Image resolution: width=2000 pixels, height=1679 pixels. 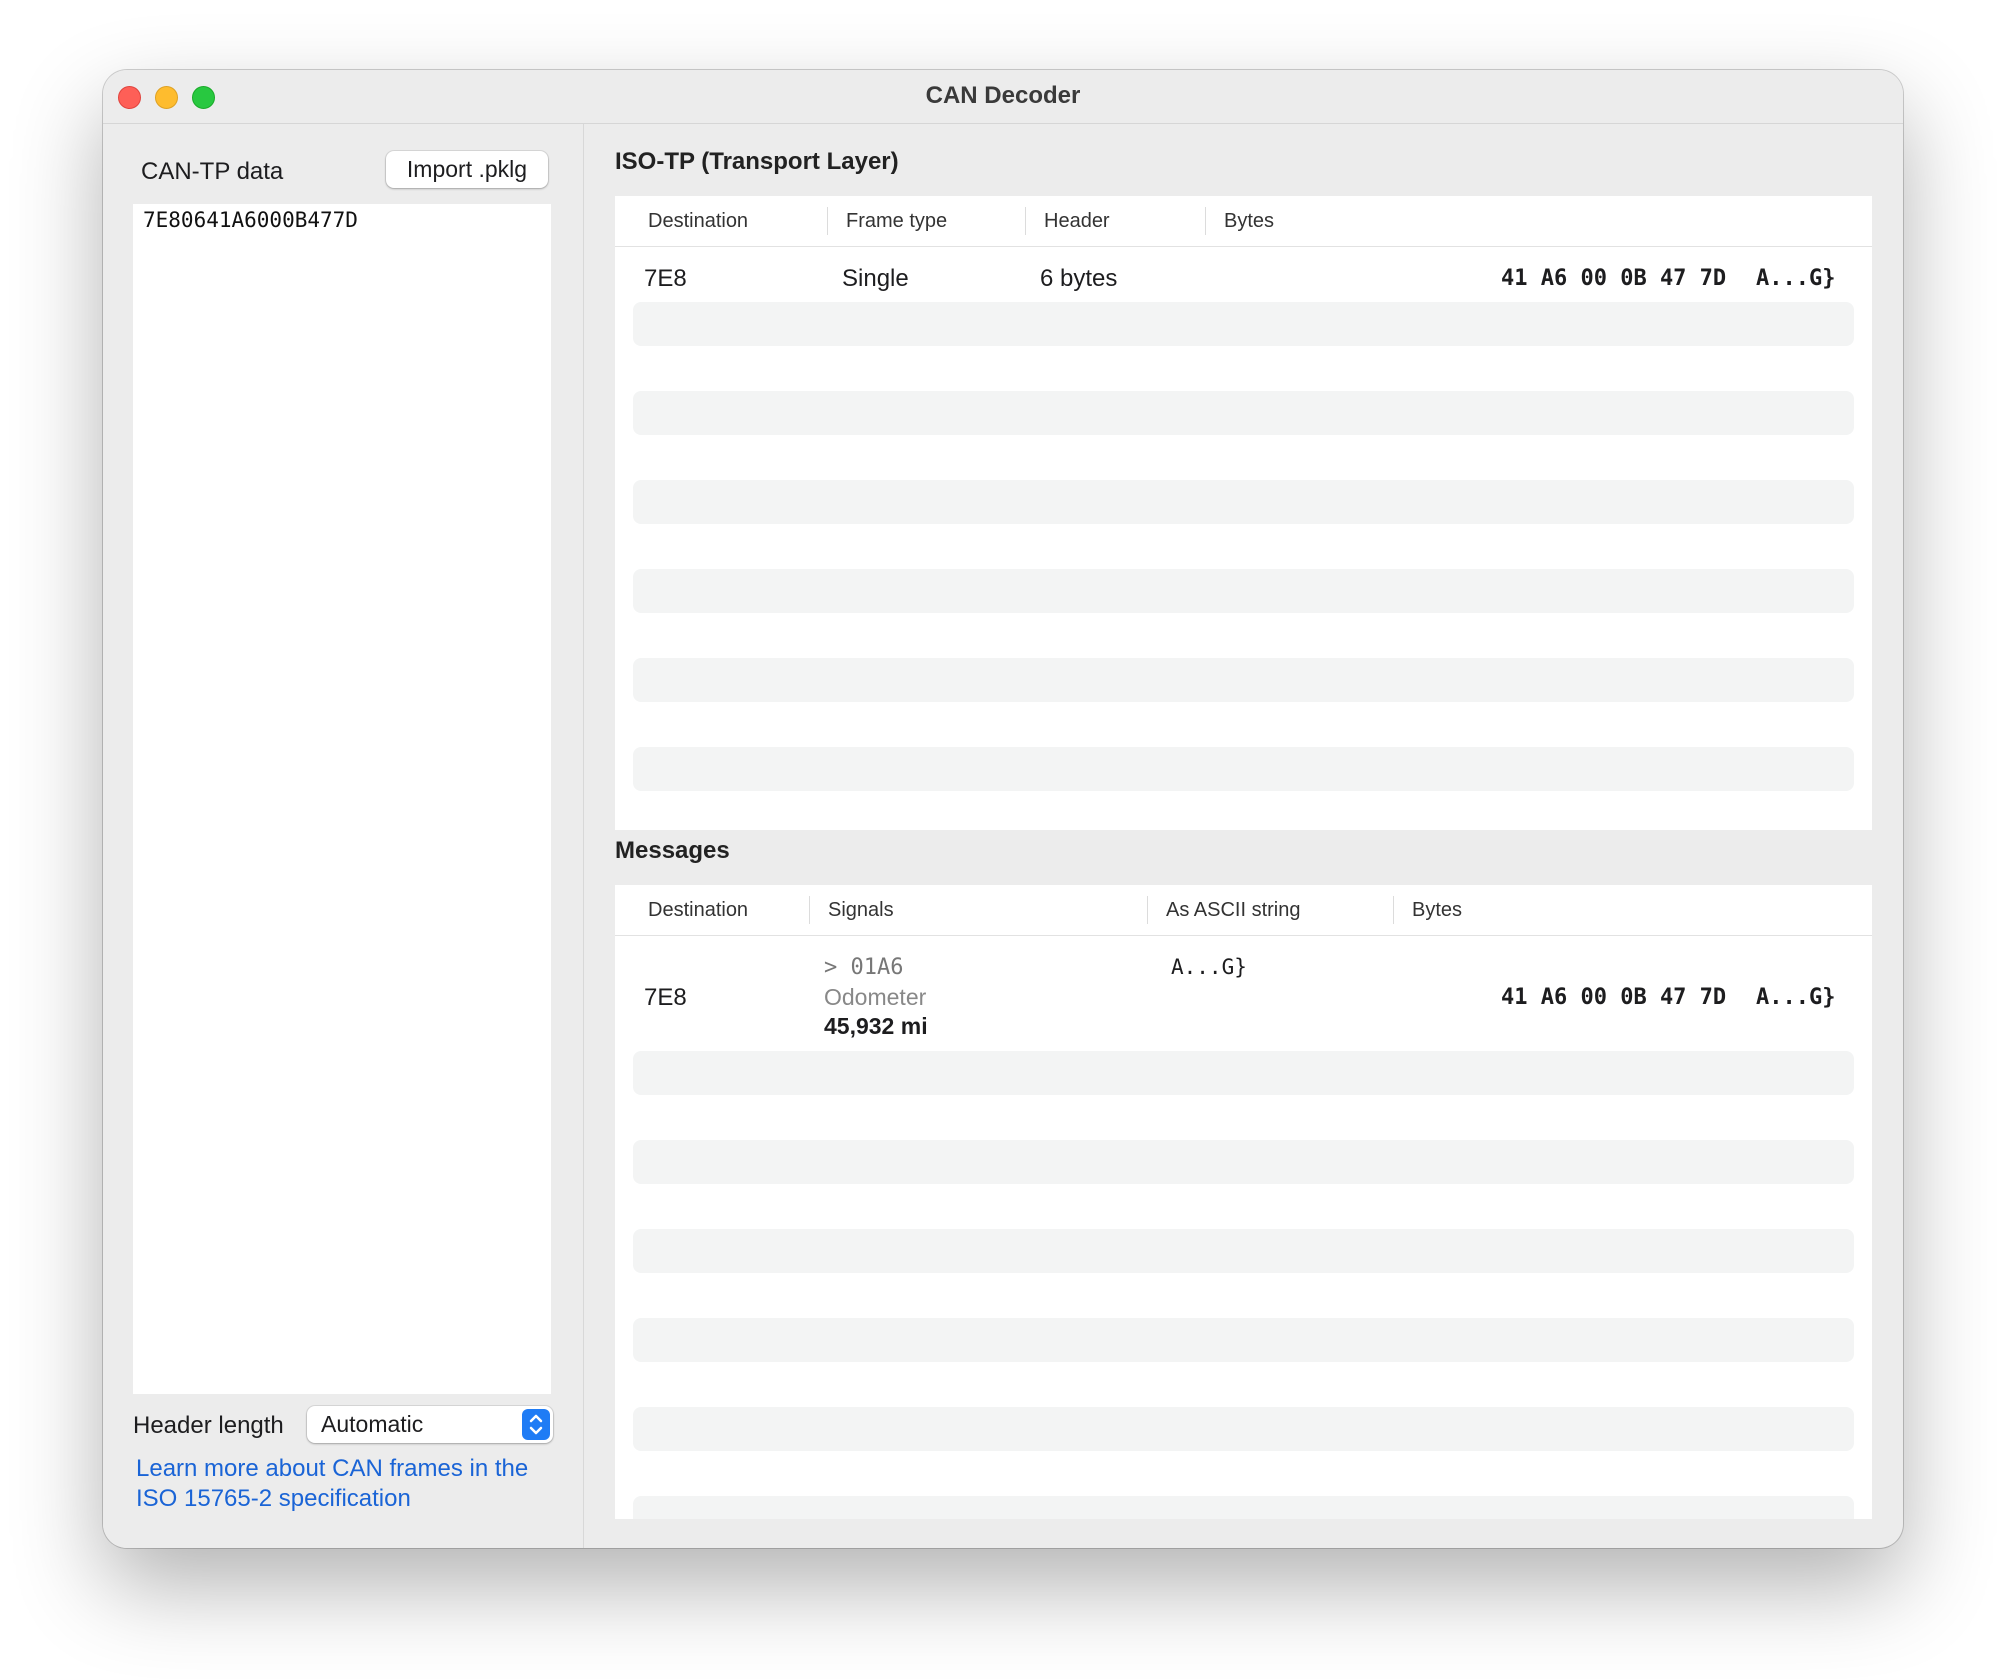 What do you see at coordinates (346, 1499) in the screenshot?
I see `iso-spec-link-line2: ISO 15765-2 specification` at bounding box center [346, 1499].